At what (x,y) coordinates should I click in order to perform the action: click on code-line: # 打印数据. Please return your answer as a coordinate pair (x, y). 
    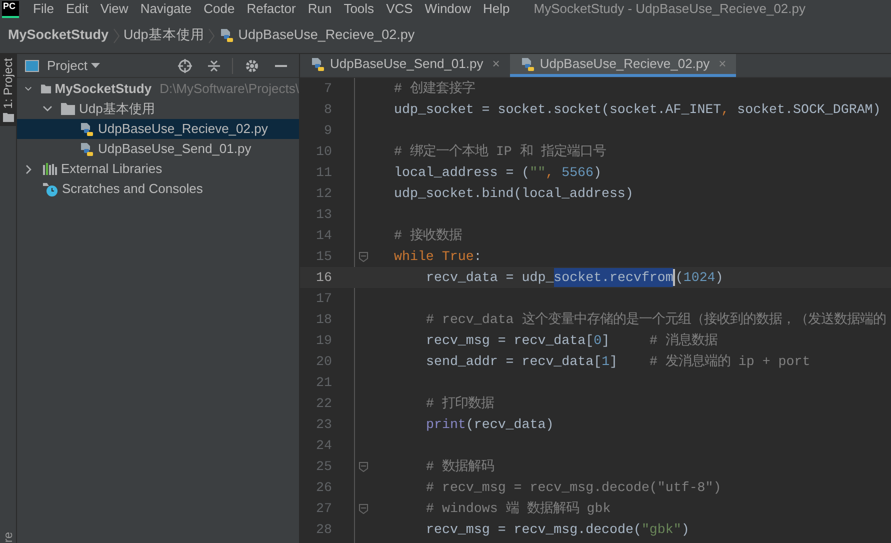
    Looking at the image, I should click on (459, 403).